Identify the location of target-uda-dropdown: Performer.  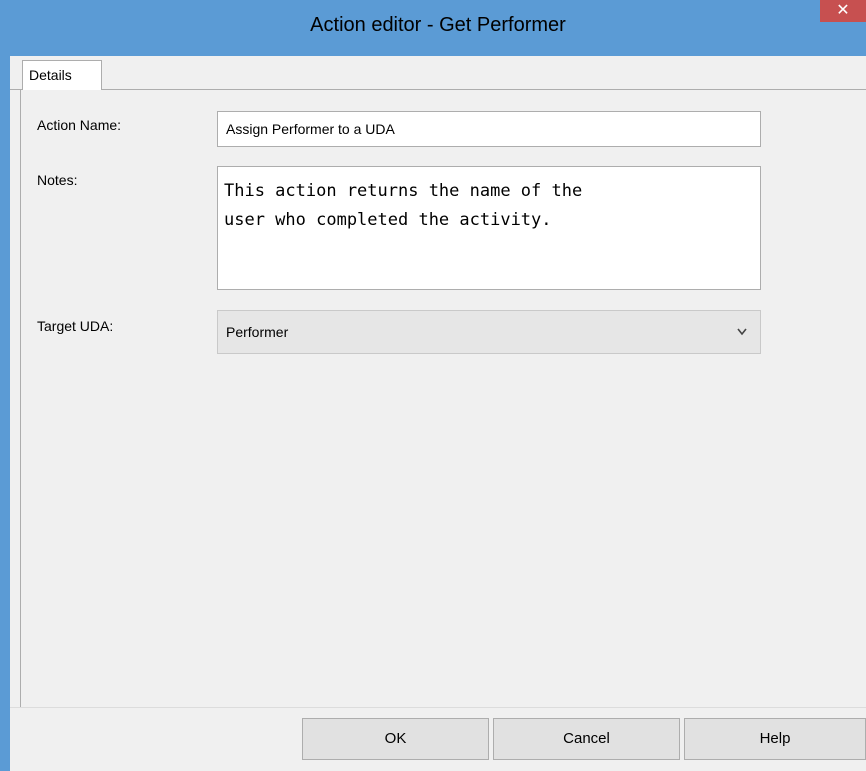
(489, 332).